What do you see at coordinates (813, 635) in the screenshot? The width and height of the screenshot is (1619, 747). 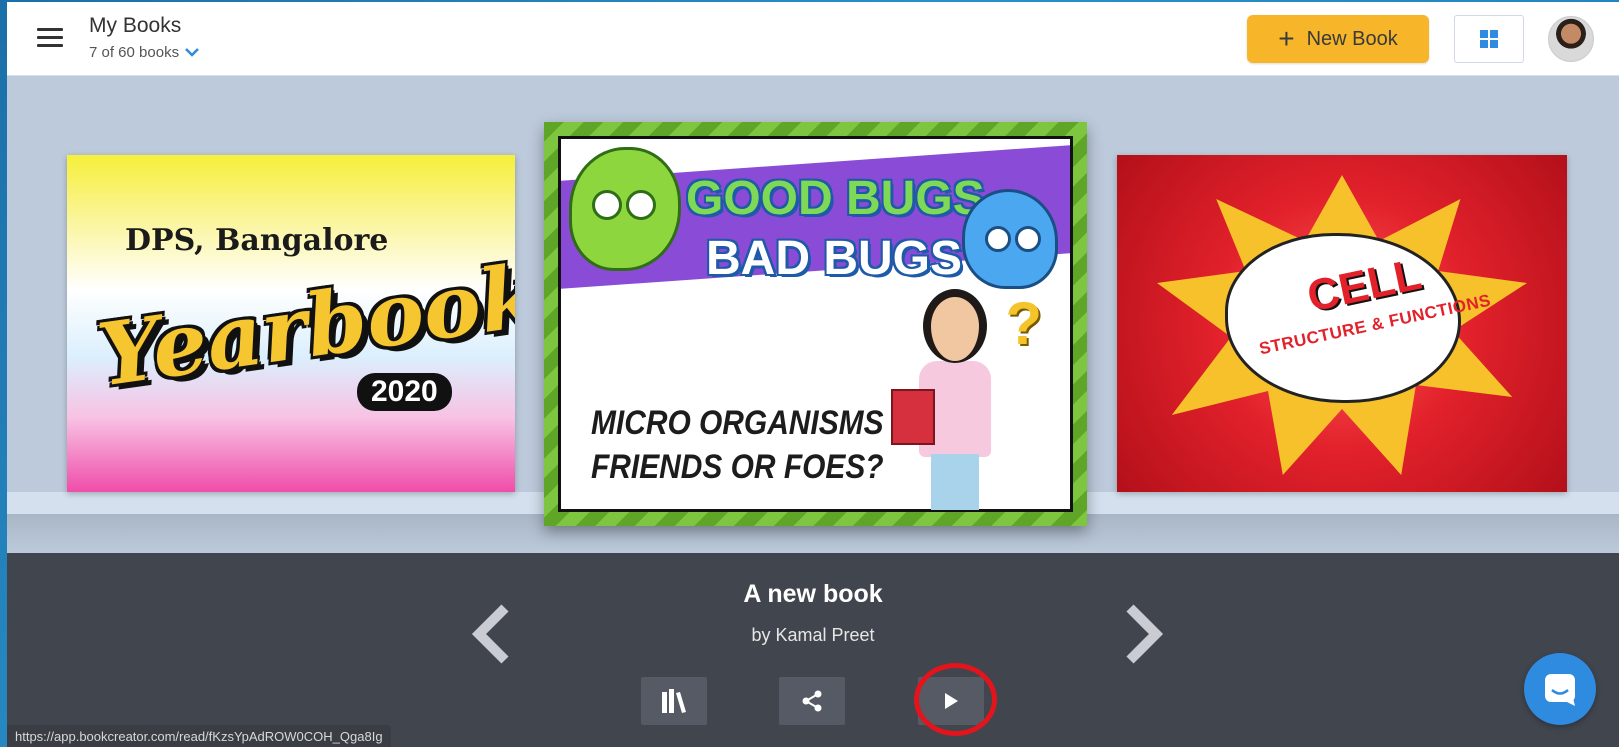 I see `selected-book-author: by Kamal Preet` at bounding box center [813, 635].